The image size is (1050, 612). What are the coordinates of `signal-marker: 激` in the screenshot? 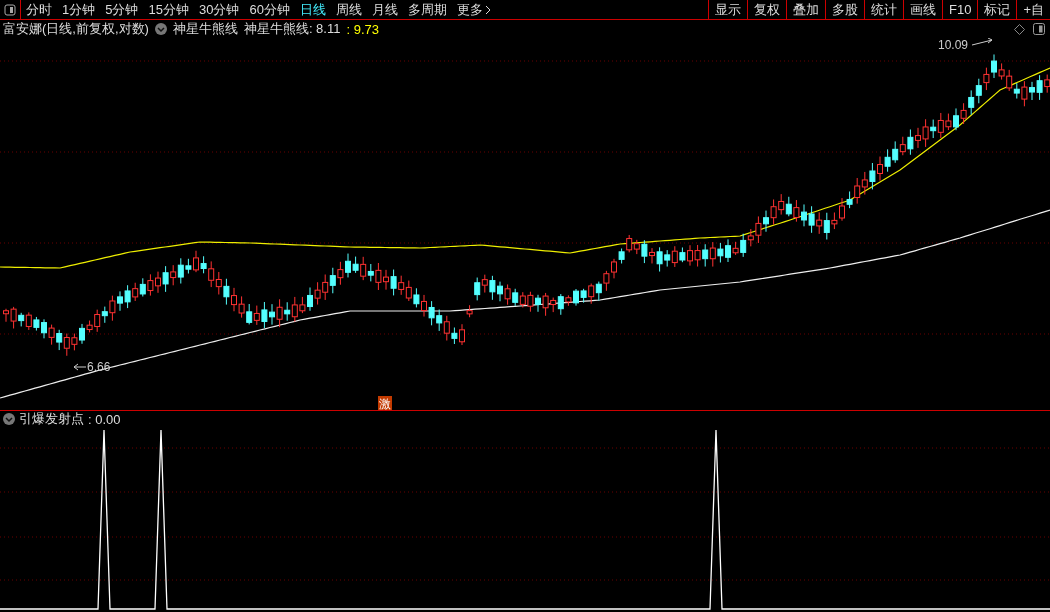 It's located at (385, 403).